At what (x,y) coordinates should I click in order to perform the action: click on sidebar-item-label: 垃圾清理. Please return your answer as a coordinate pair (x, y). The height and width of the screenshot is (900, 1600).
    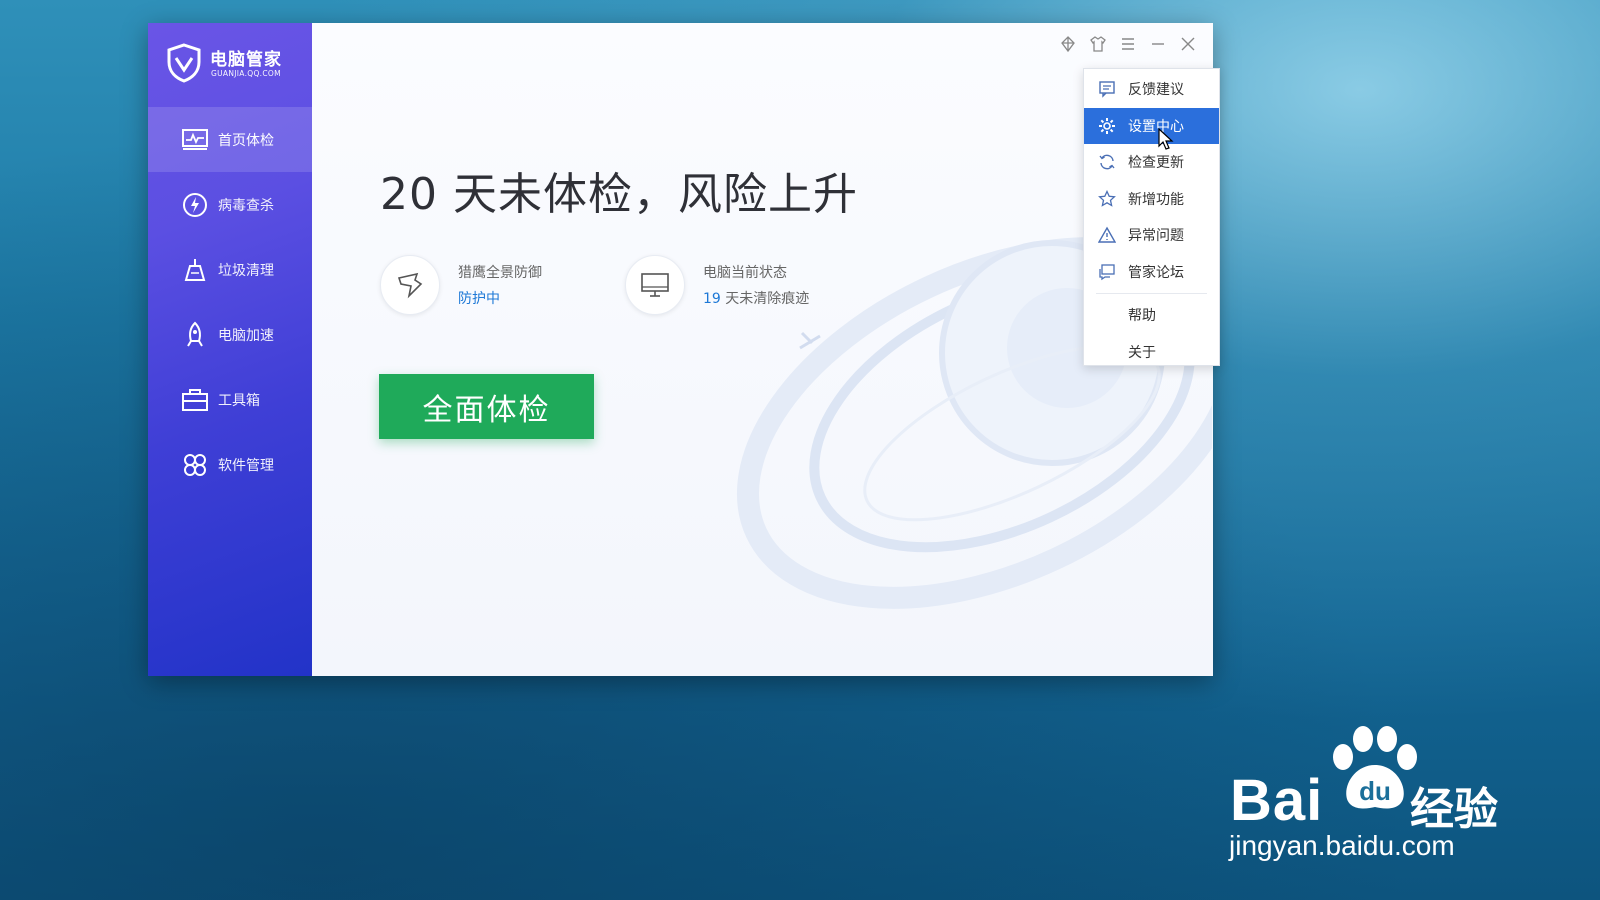
    Looking at the image, I should click on (246, 270).